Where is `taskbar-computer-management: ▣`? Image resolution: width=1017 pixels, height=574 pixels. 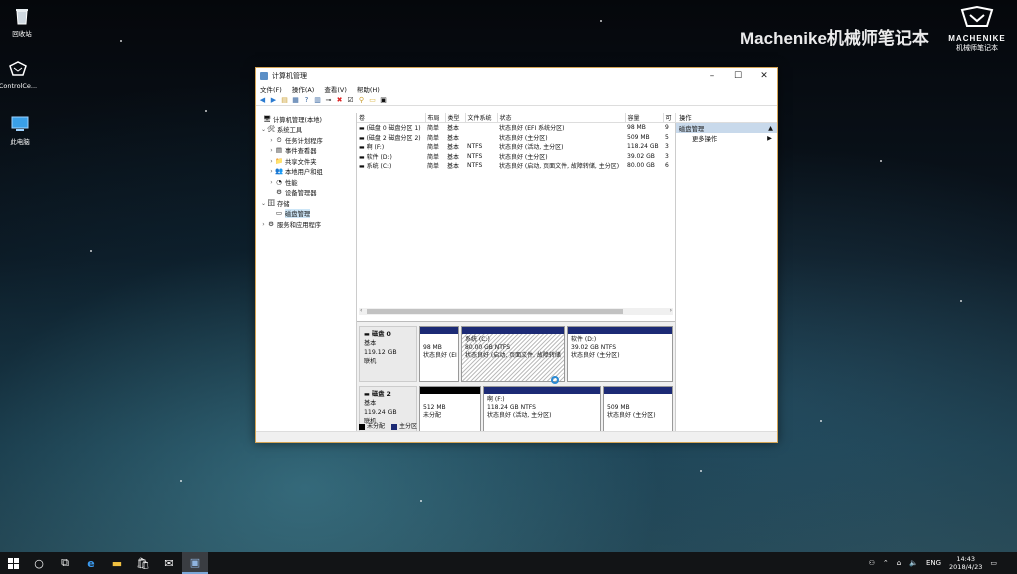
taskbar-computer-management: ▣ is located at coordinates (195, 563).